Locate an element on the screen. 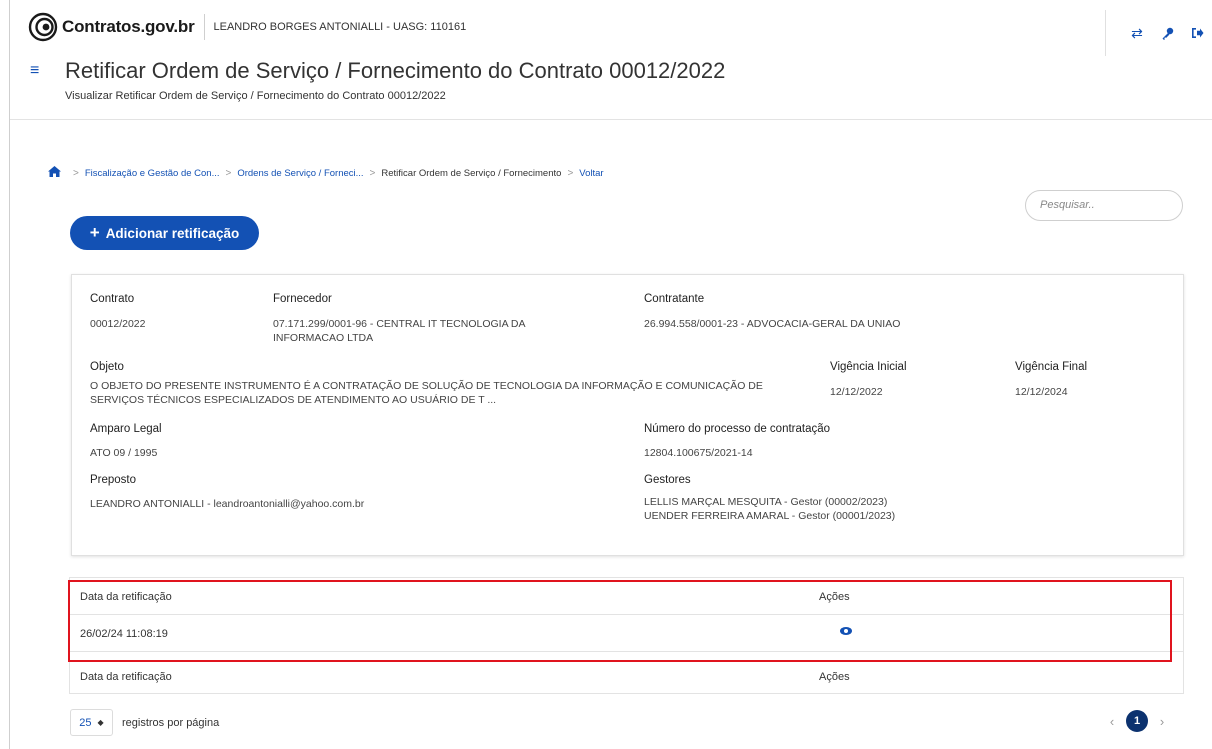 This screenshot has width=1212, height=749. sort-caret-icon: ◆ is located at coordinates (100, 722).